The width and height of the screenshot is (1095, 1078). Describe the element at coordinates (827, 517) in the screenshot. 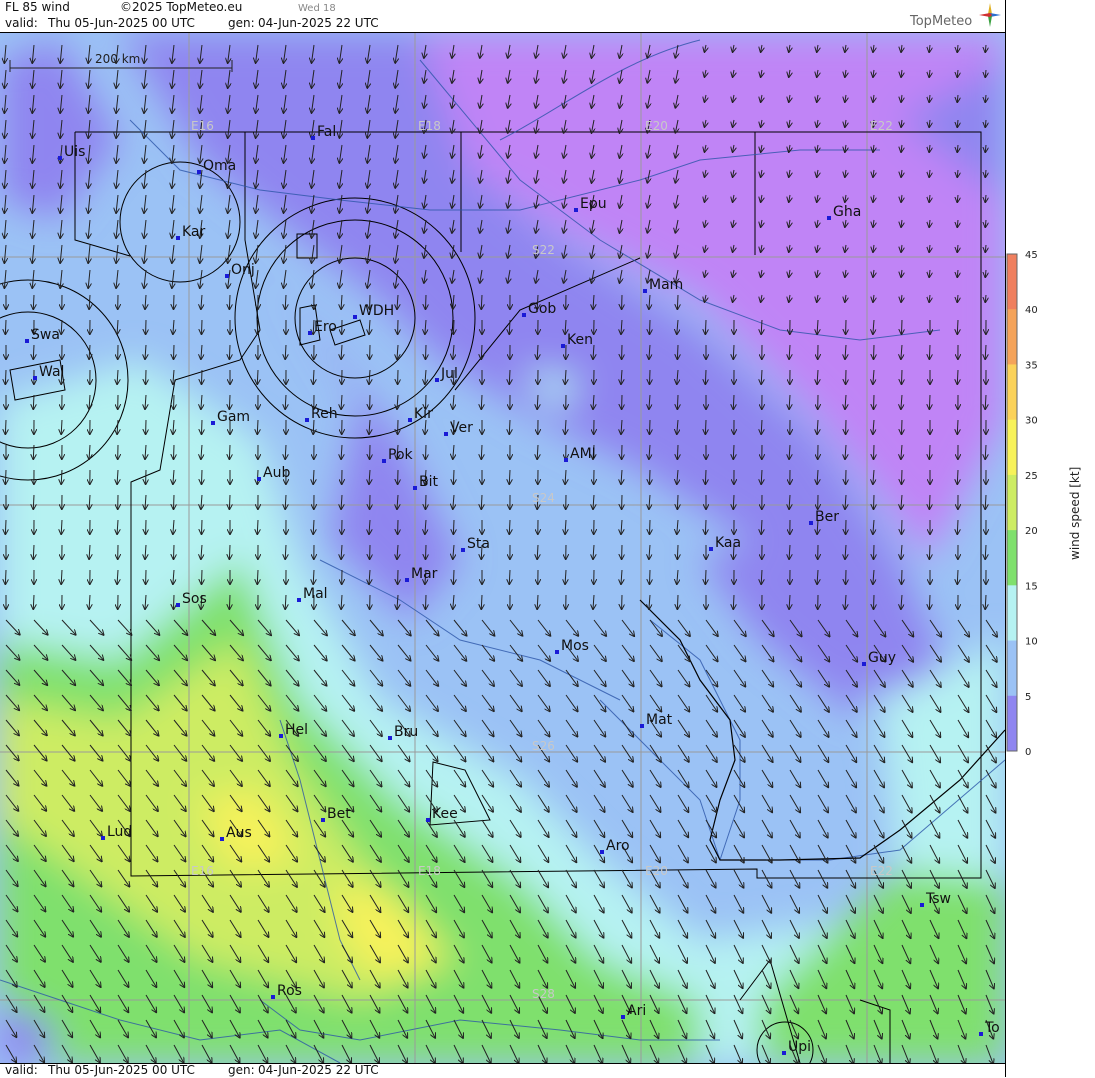

I see `place-label: Ber` at that location.